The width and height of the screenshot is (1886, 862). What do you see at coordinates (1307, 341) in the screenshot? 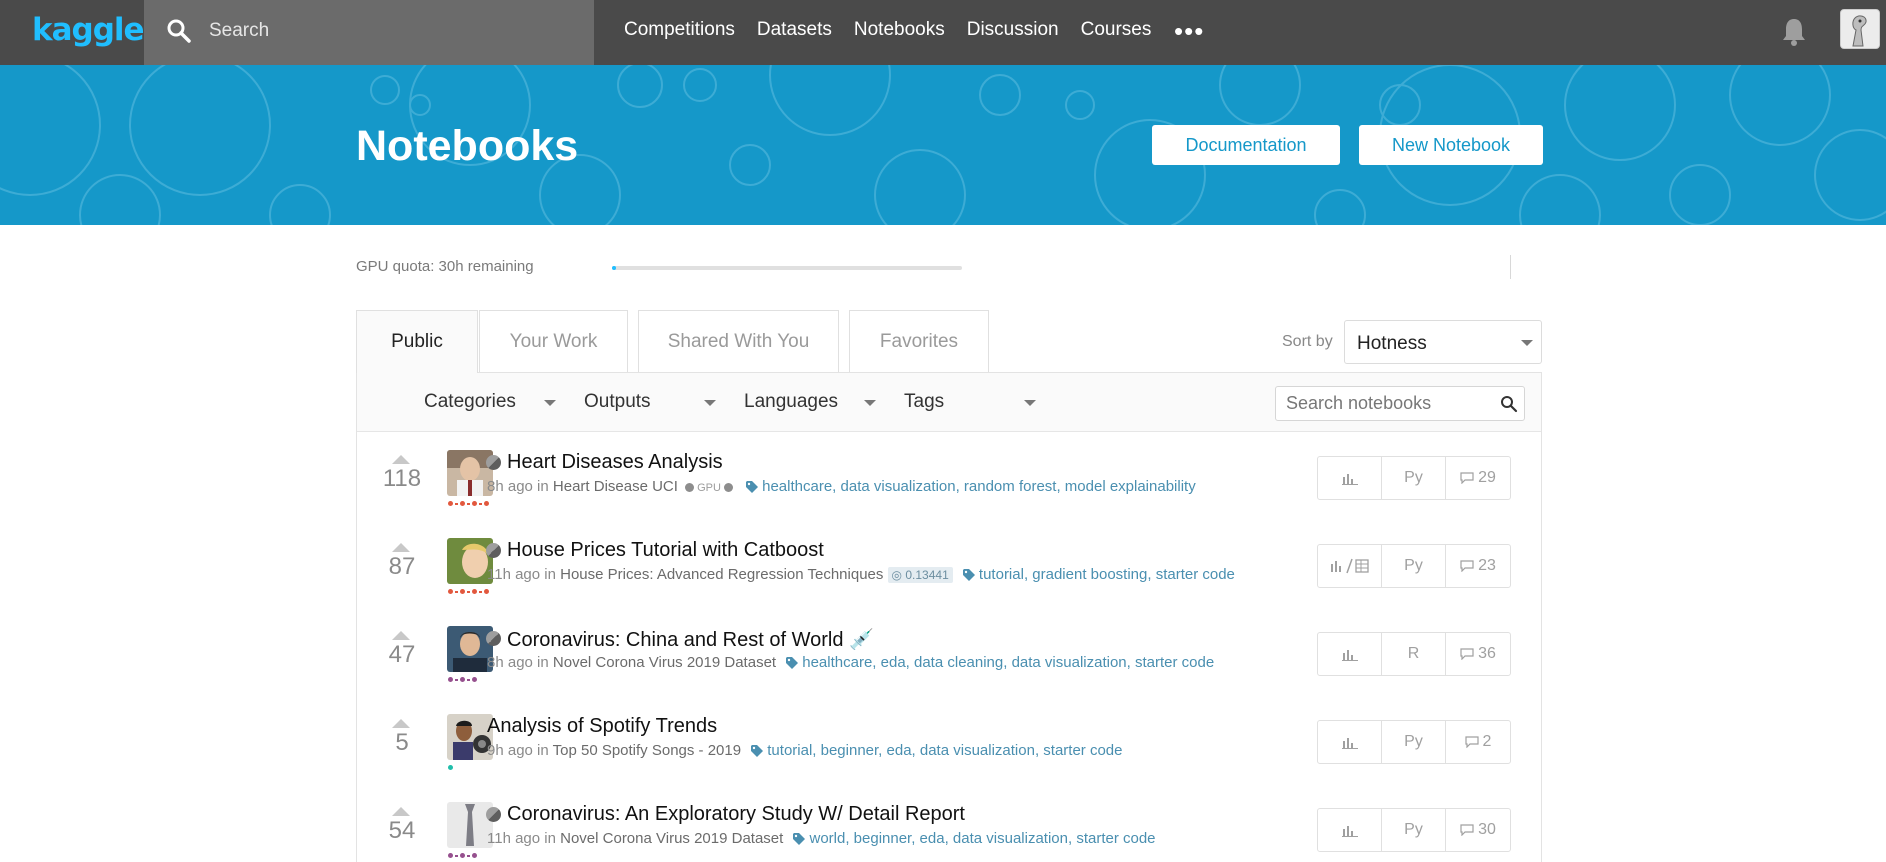
I see `sort-by-label: Sort by` at bounding box center [1307, 341].